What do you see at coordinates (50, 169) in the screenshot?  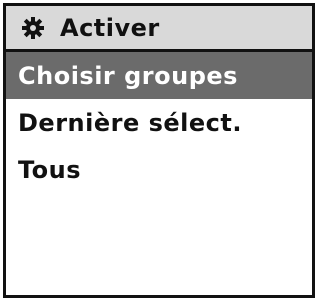 I see `menu-item-label: Tous` at bounding box center [50, 169].